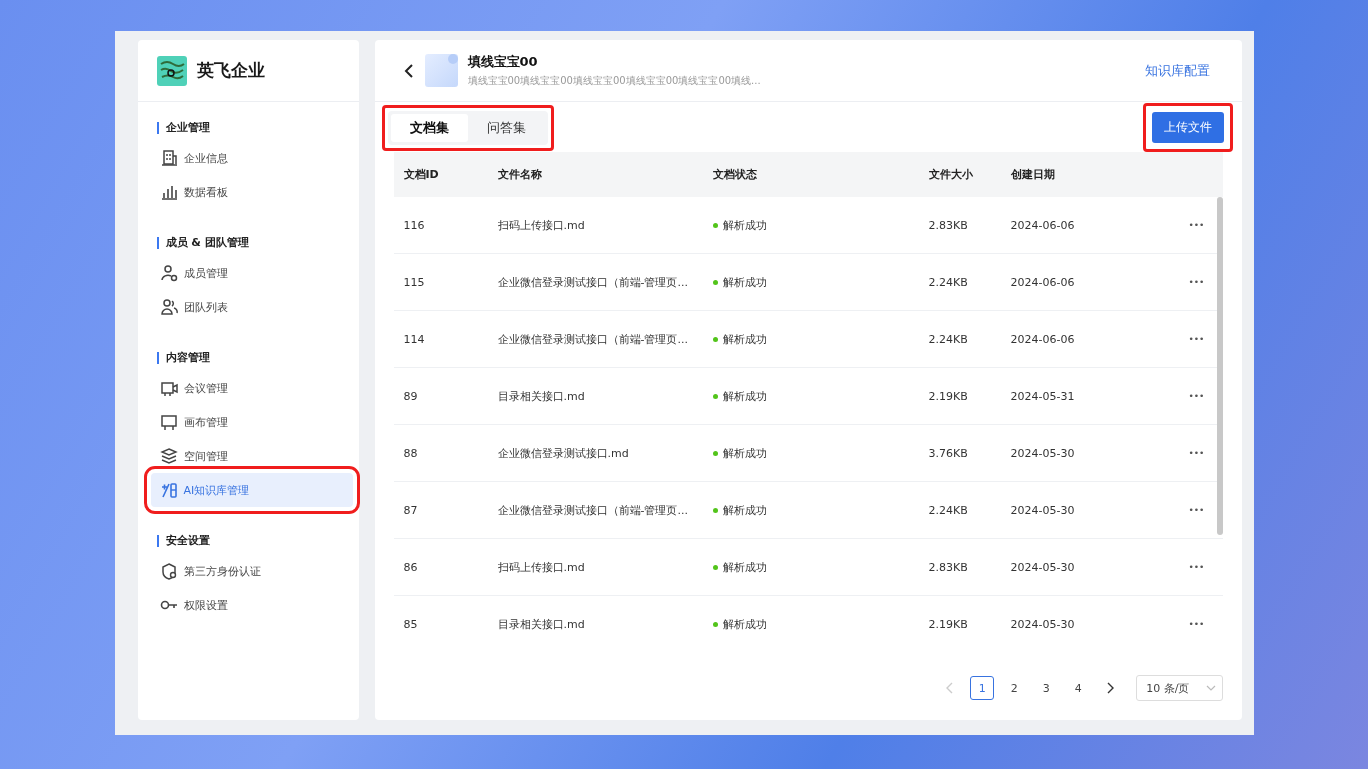 The image size is (1368, 769). Describe the element at coordinates (251, 158) in the screenshot. I see `nav-item: 企业信息` at that location.